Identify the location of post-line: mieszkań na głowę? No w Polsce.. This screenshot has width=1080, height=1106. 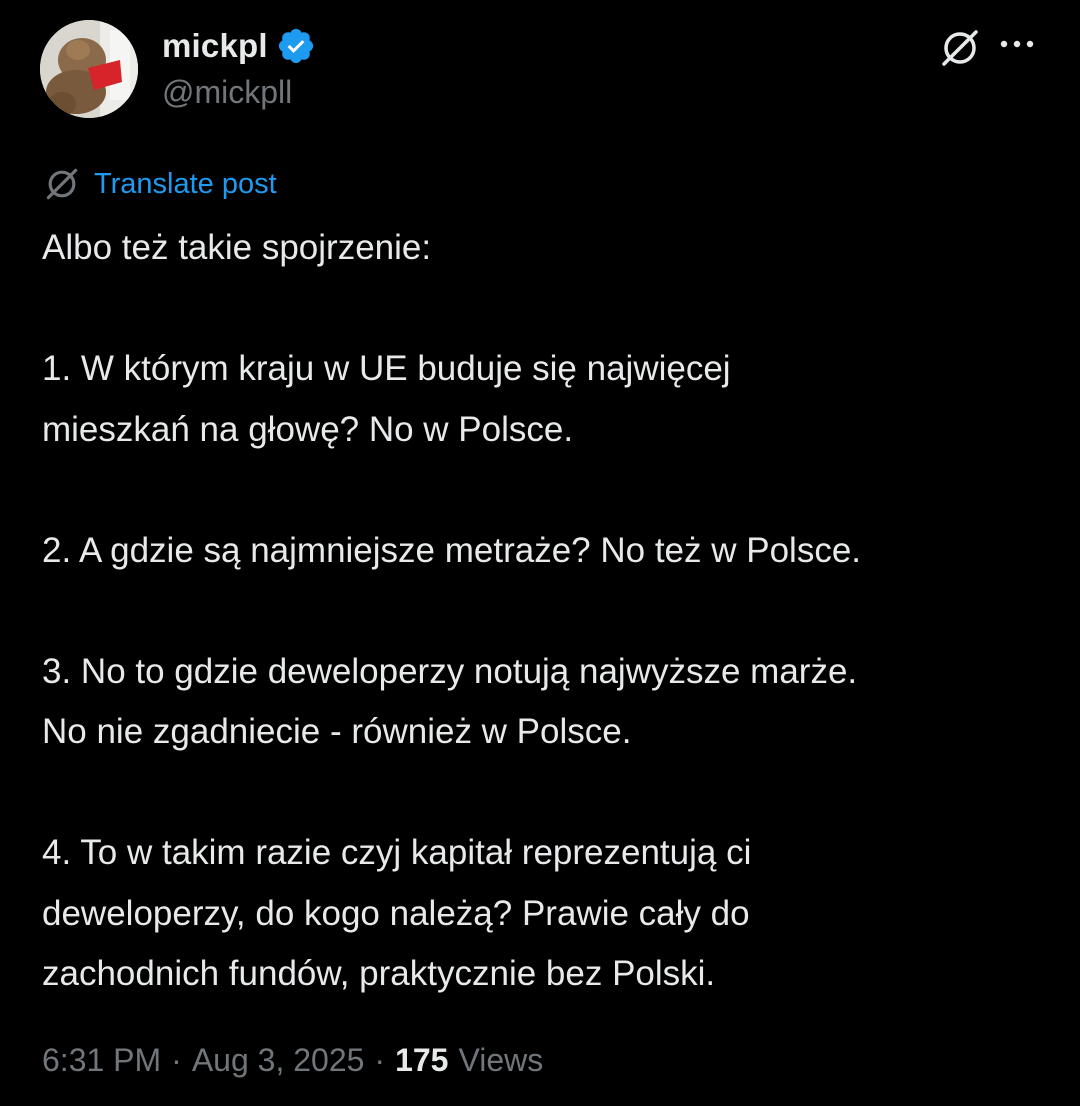
(308, 429).